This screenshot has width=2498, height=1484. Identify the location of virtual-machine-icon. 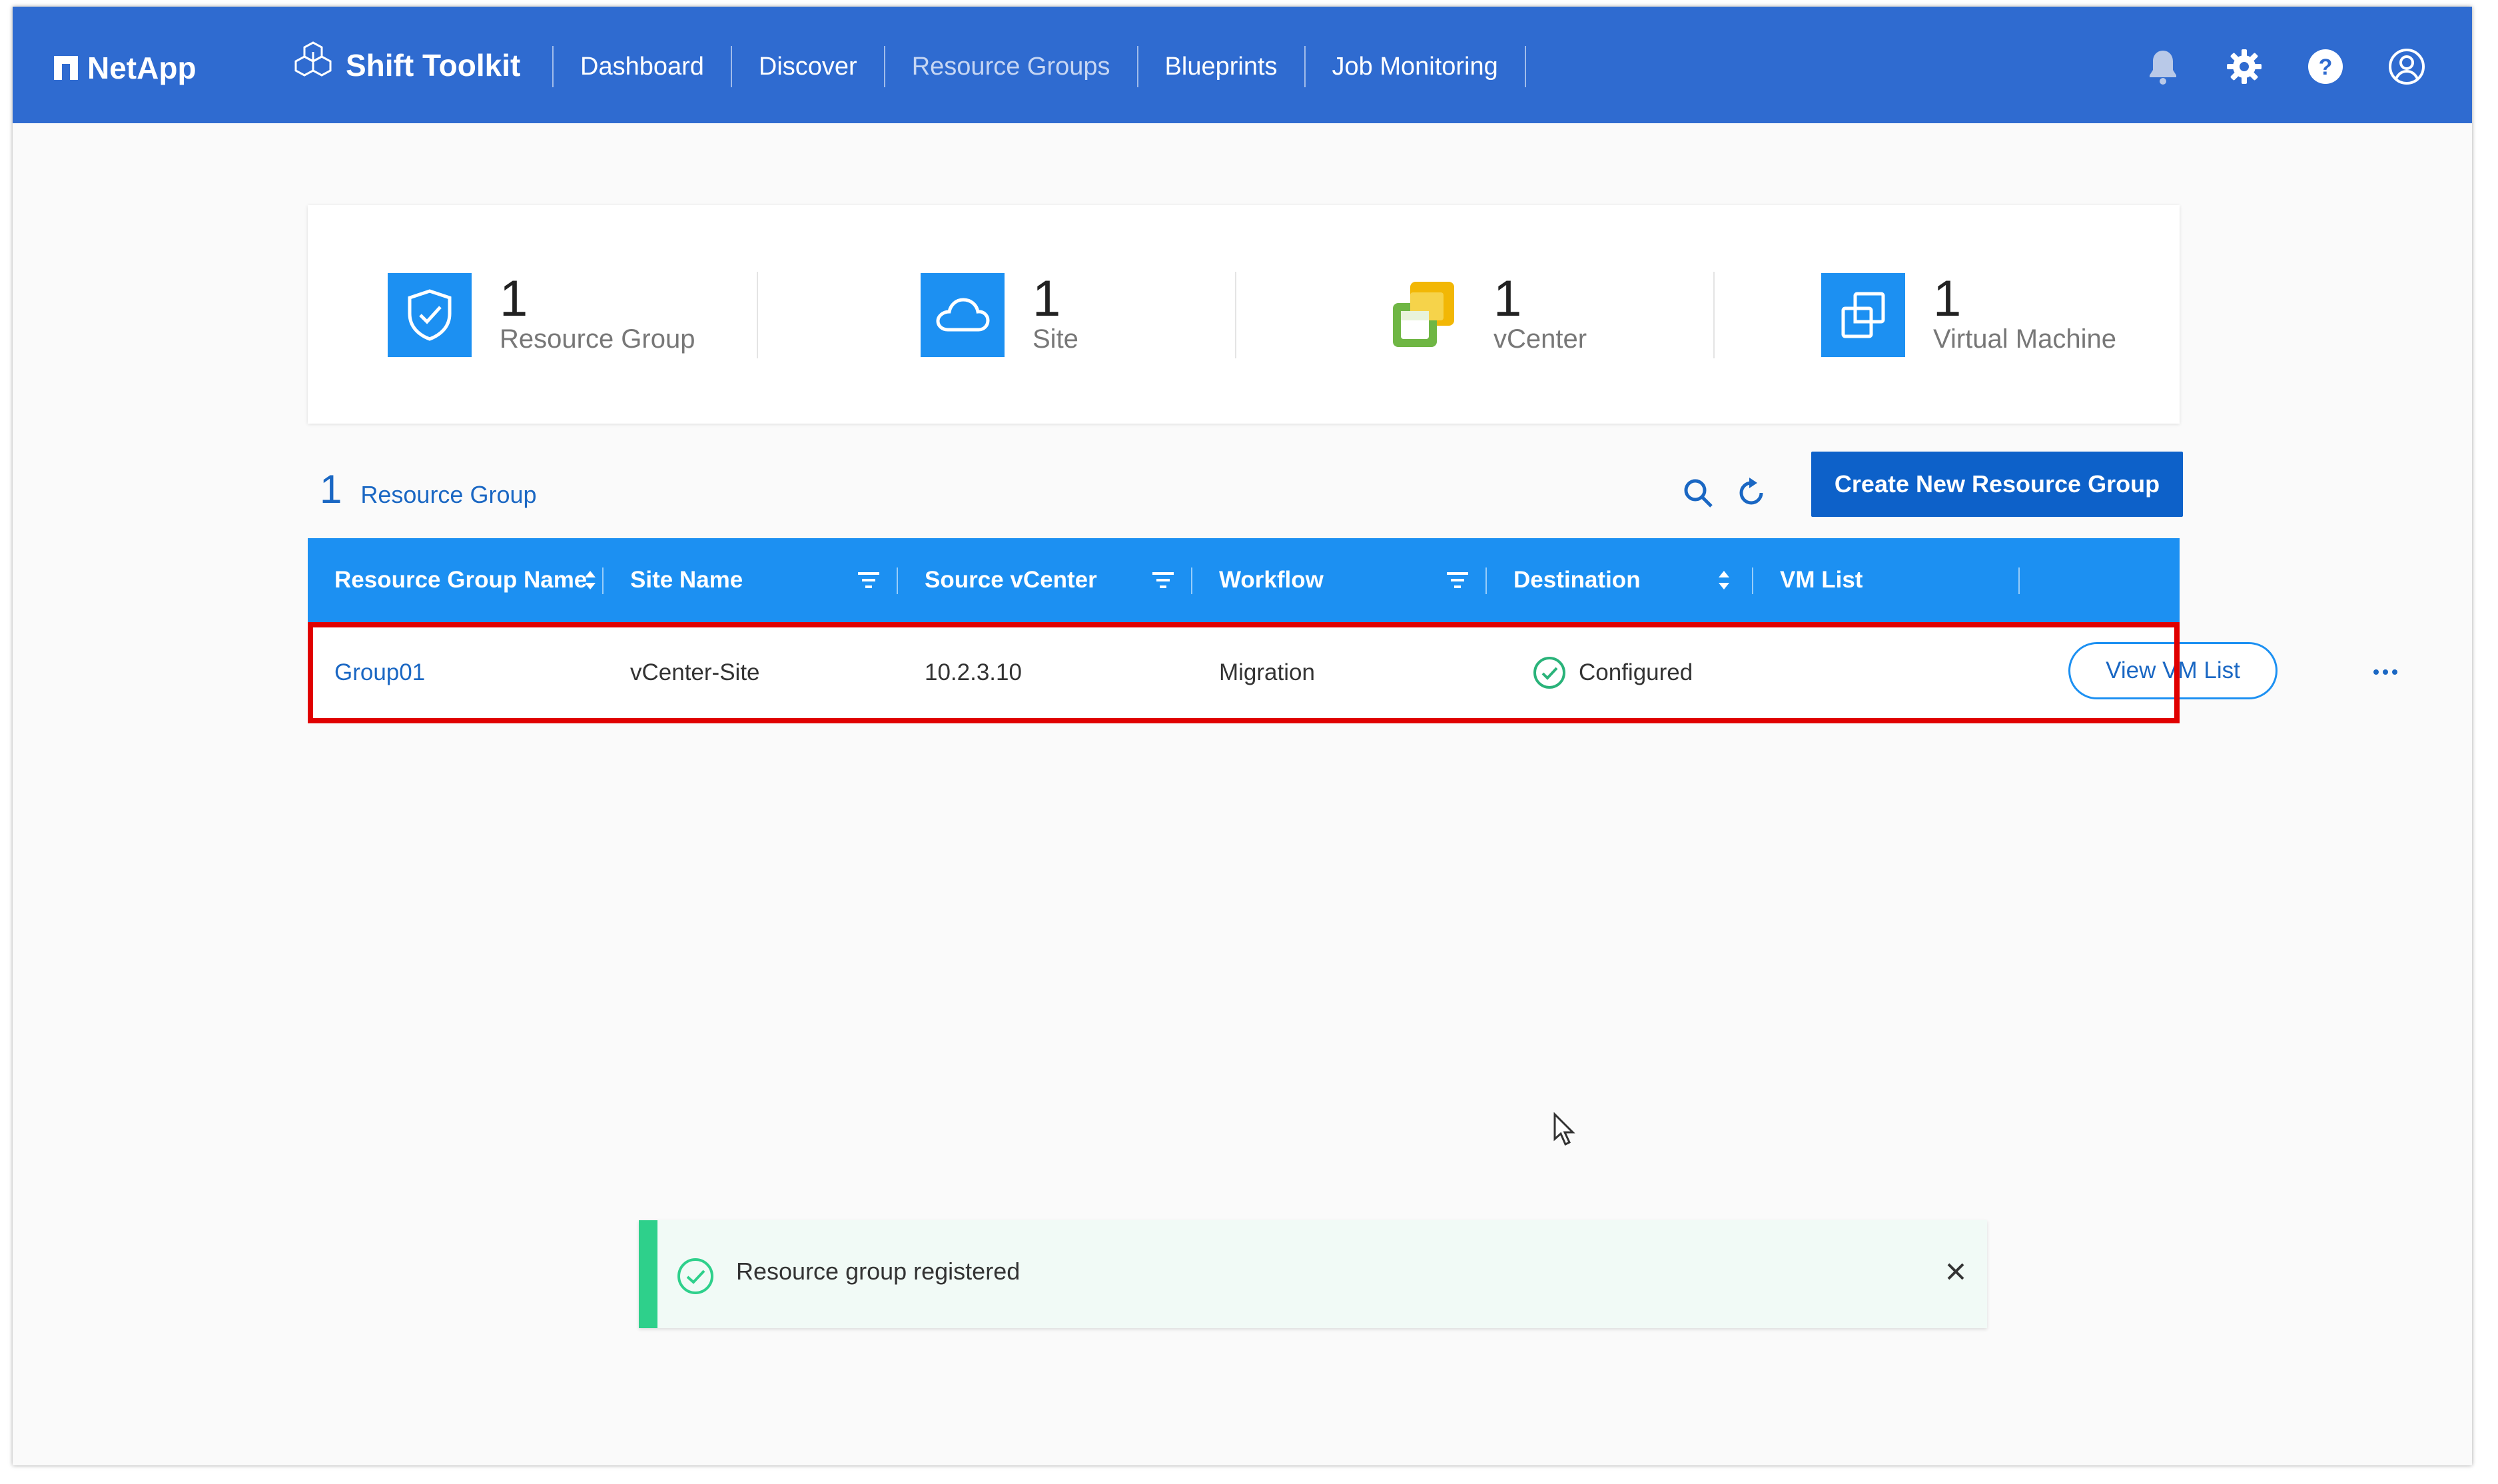
(1863, 315).